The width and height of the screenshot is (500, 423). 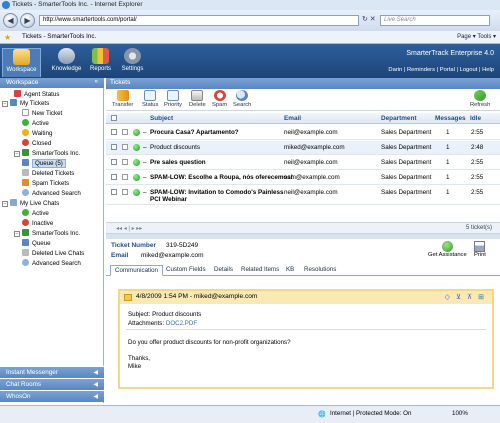 What do you see at coordinates (25, 103) in the screenshot?
I see `sidebar-item-my-tickets: − My Tickets` at bounding box center [25, 103].